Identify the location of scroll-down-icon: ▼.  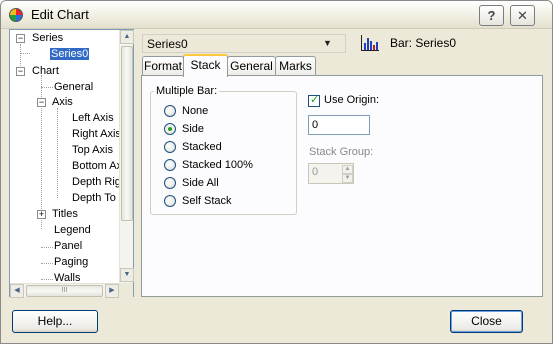
(127, 275).